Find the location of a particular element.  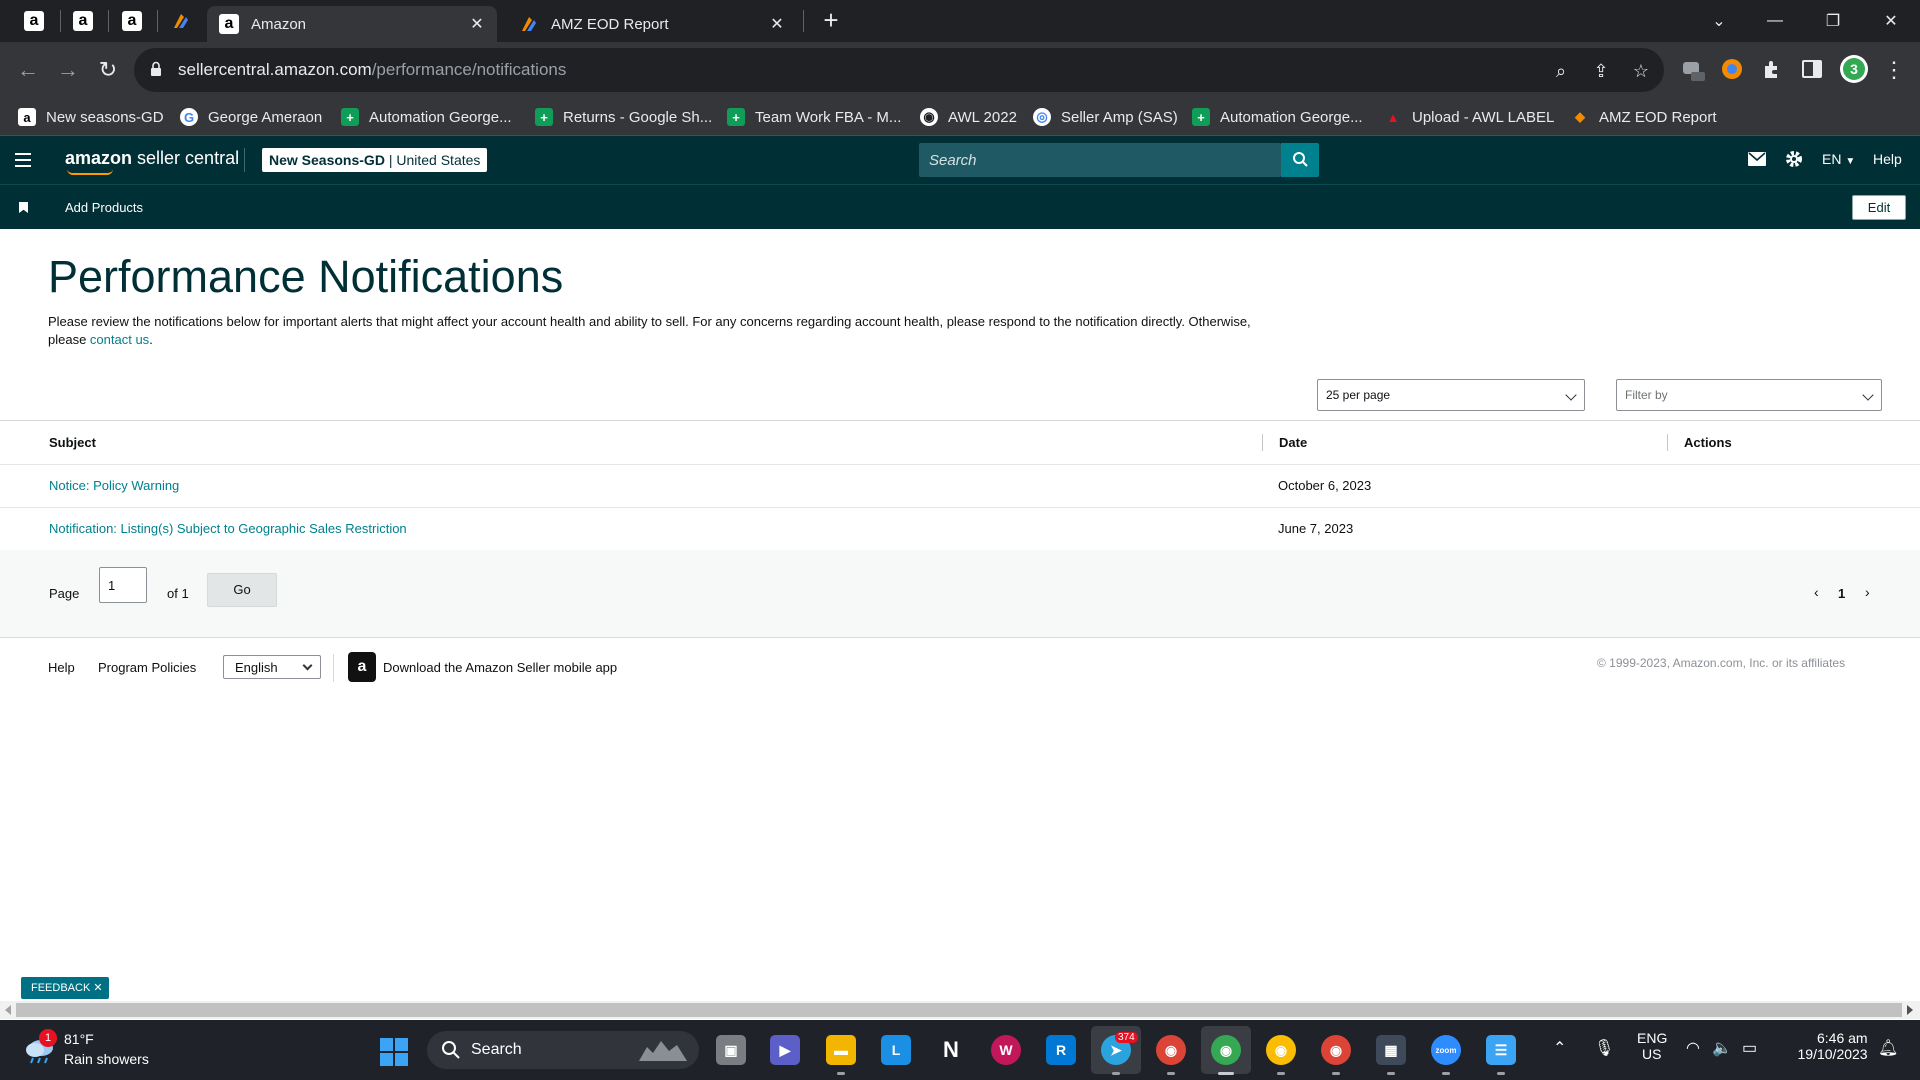

show-hidden-icons-icon: ⌃ is located at coordinates (1559, 1048).